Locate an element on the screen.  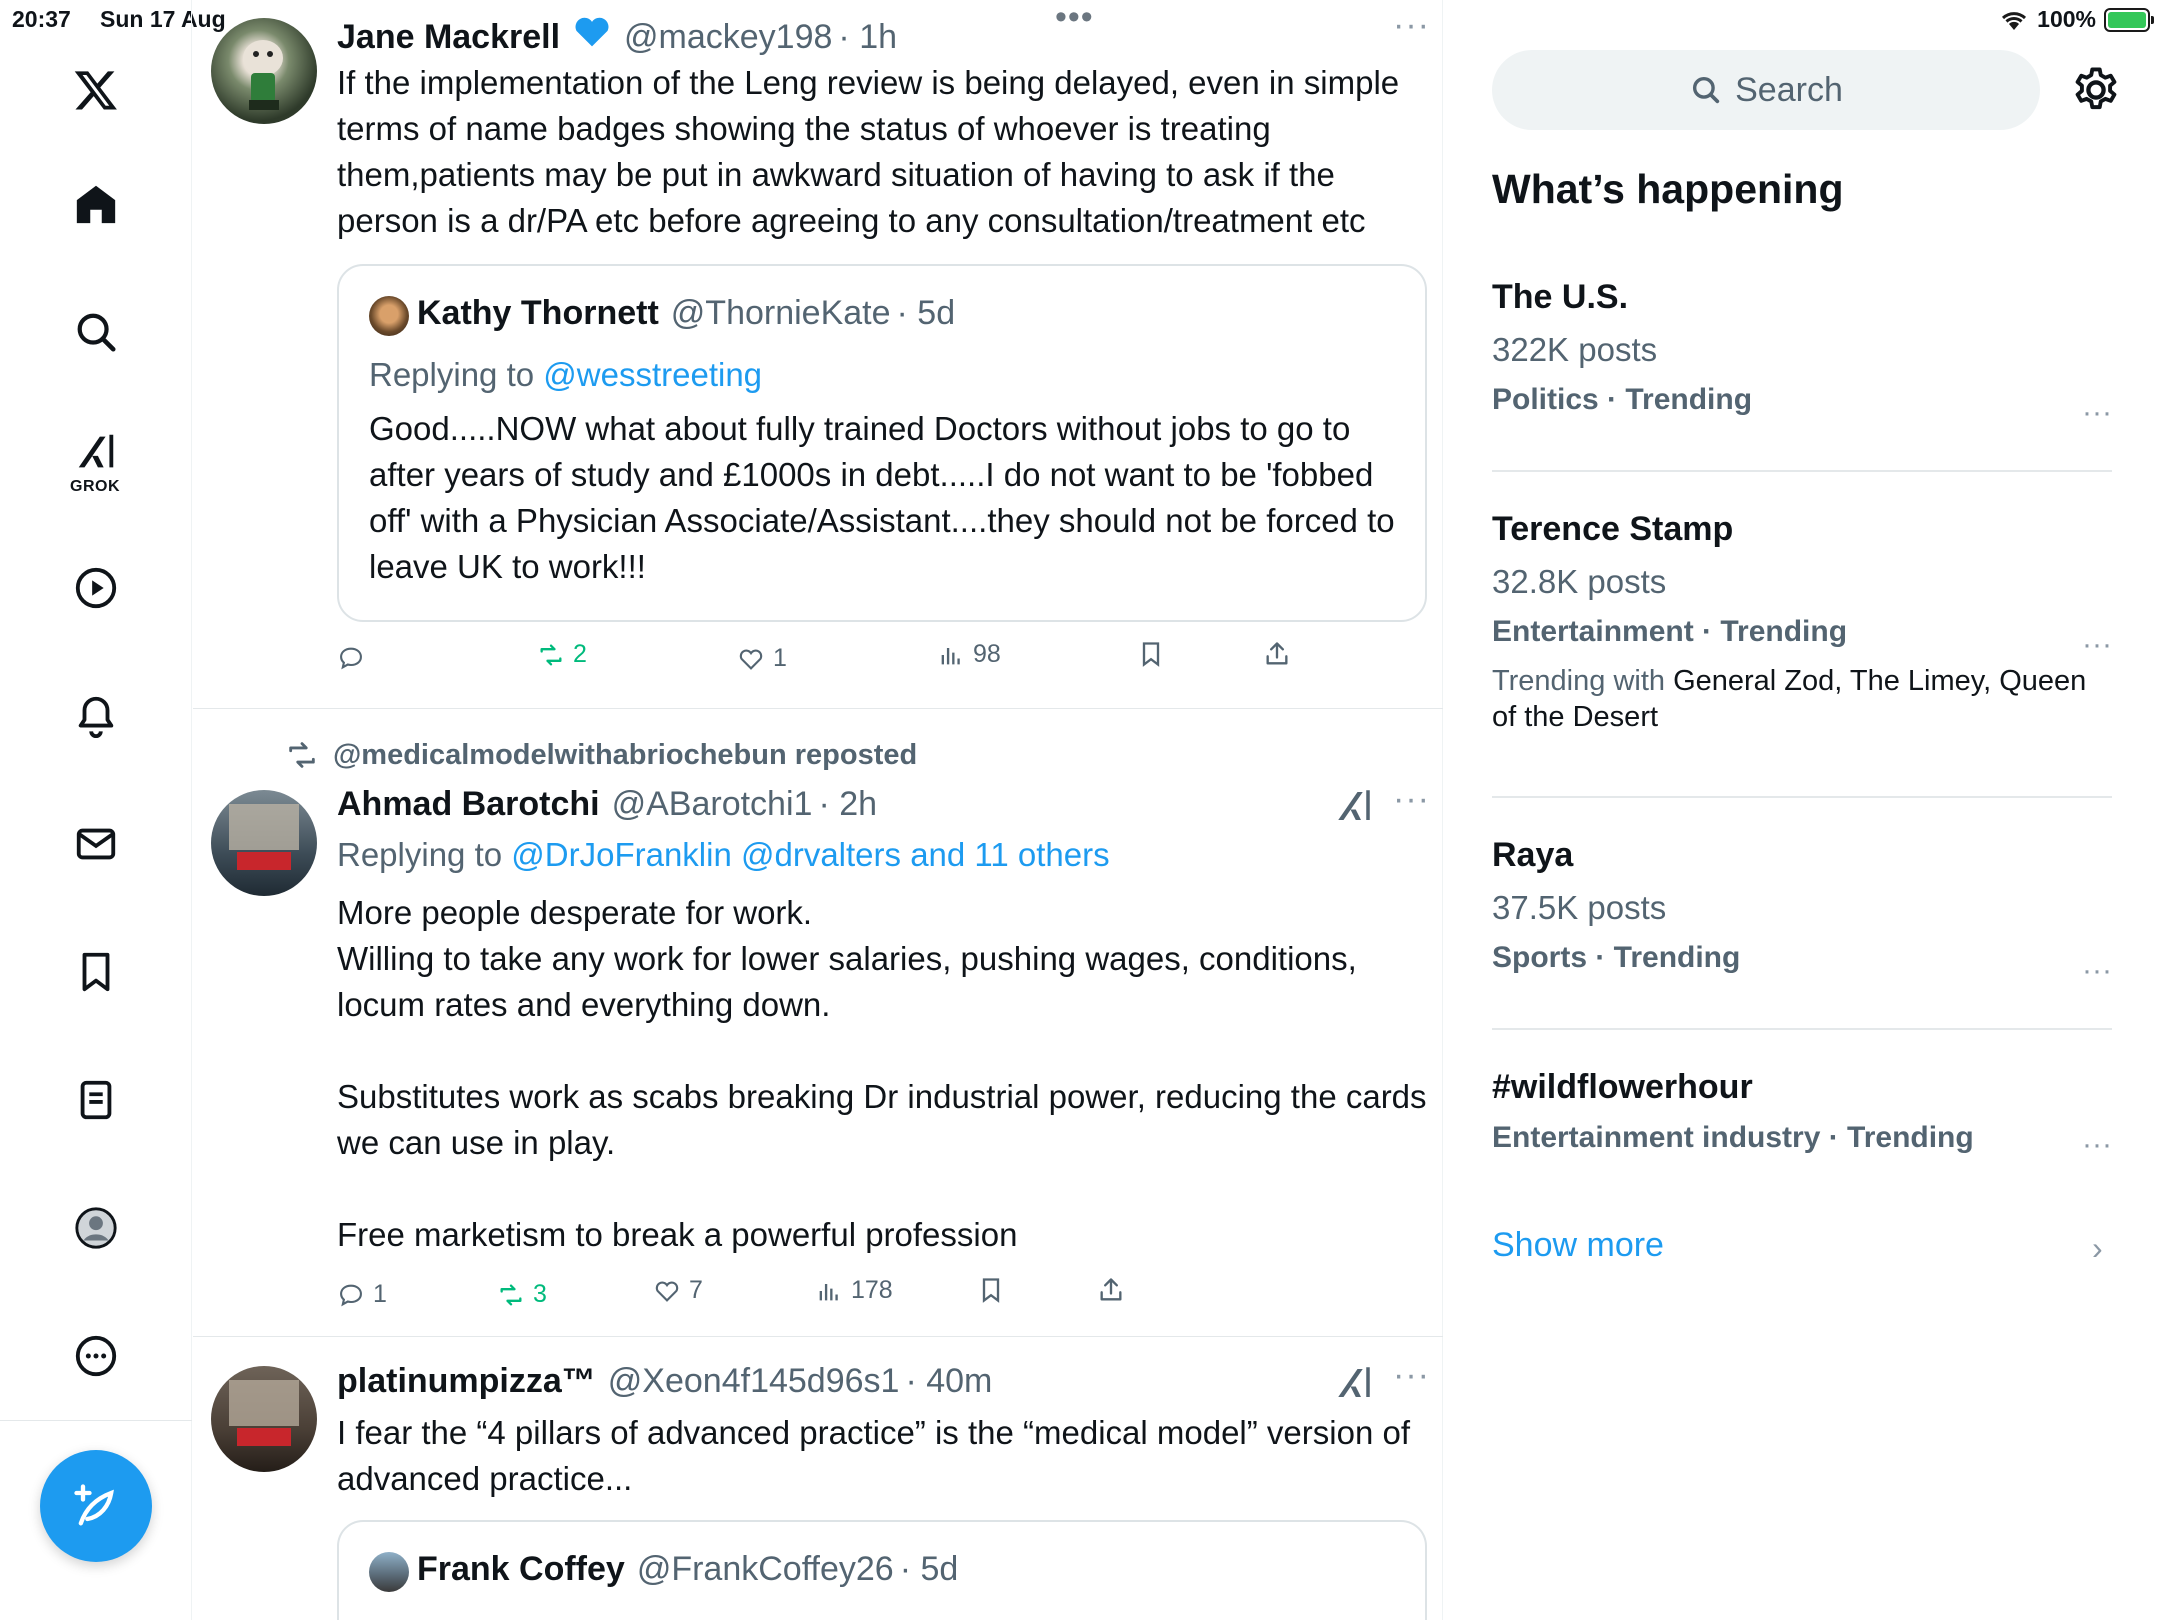
lists-icon is located at coordinates (96, 1100).